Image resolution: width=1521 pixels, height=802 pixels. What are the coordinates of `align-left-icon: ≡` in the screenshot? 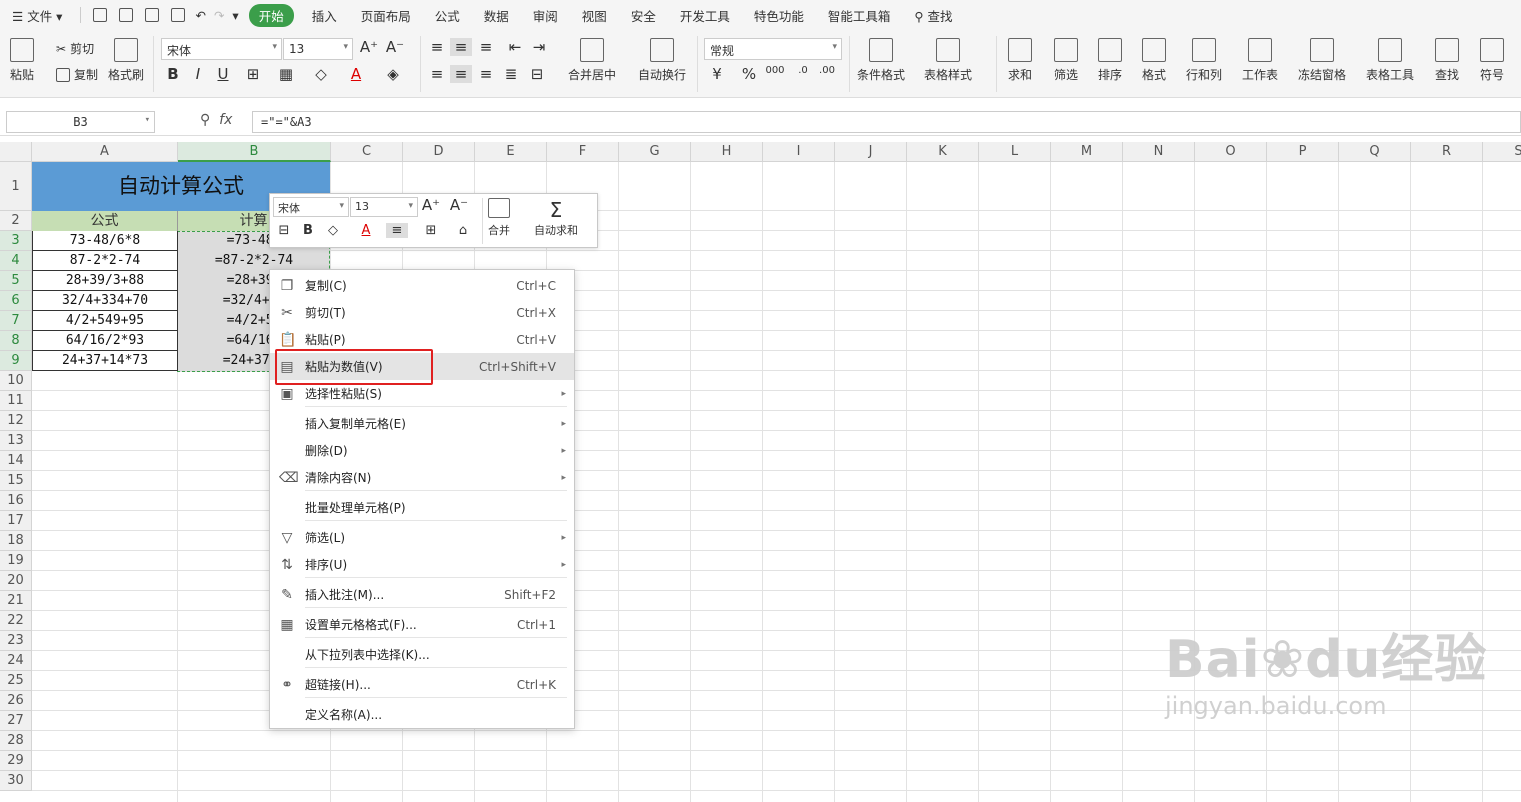 It's located at (437, 74).